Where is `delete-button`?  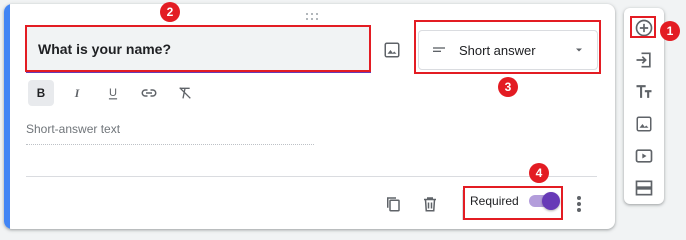 delete-button is located at coordinates (430, 204).